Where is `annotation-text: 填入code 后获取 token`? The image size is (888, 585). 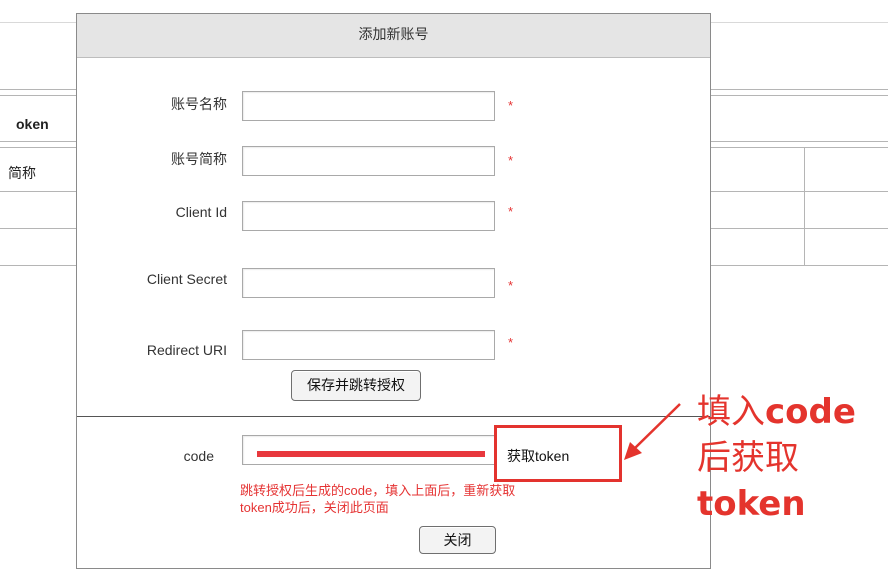 annotation-text: 填入code 后获取 token is located at coordinates (792, 458).